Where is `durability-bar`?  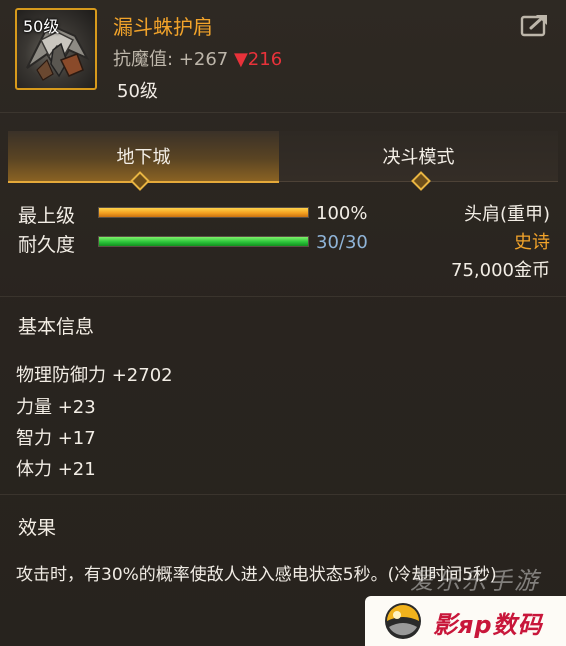 durability-bar is located at coordinates (203, 241).